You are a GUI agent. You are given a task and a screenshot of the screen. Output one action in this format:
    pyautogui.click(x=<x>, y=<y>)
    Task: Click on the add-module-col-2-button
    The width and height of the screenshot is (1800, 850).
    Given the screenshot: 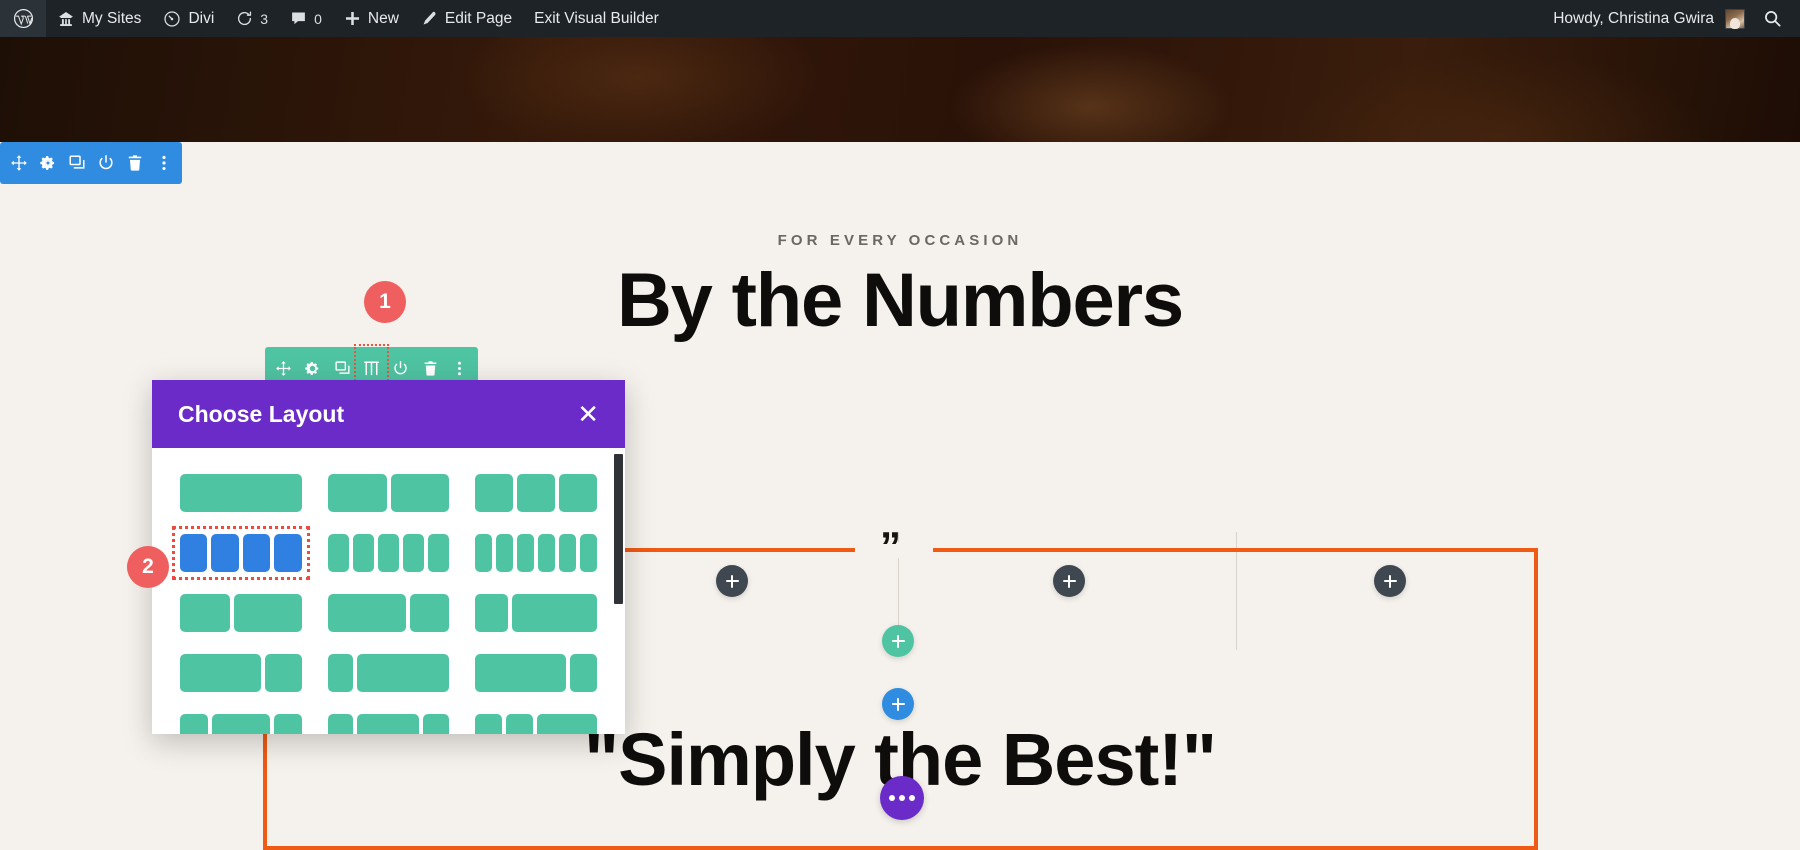 What is the action you would take?
    pyautogui.click(x=1069, y=581)
    